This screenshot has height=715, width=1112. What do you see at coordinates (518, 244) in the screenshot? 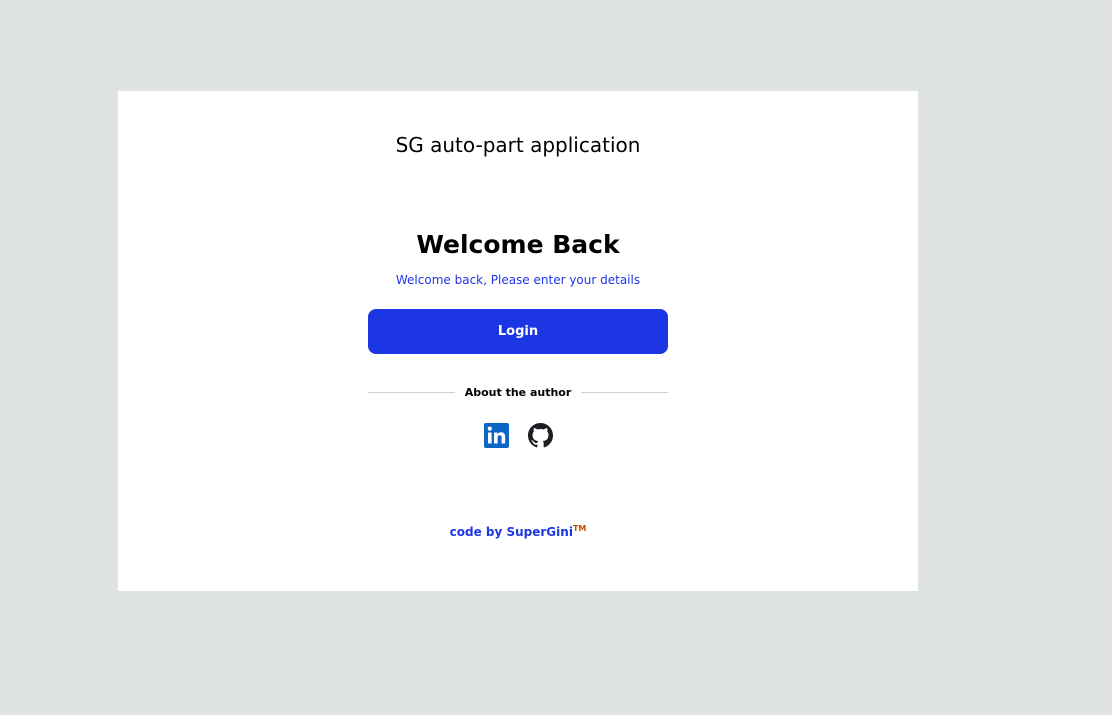
I see `welcome-heading: Welcome Back` at bounding box center [518, 244].